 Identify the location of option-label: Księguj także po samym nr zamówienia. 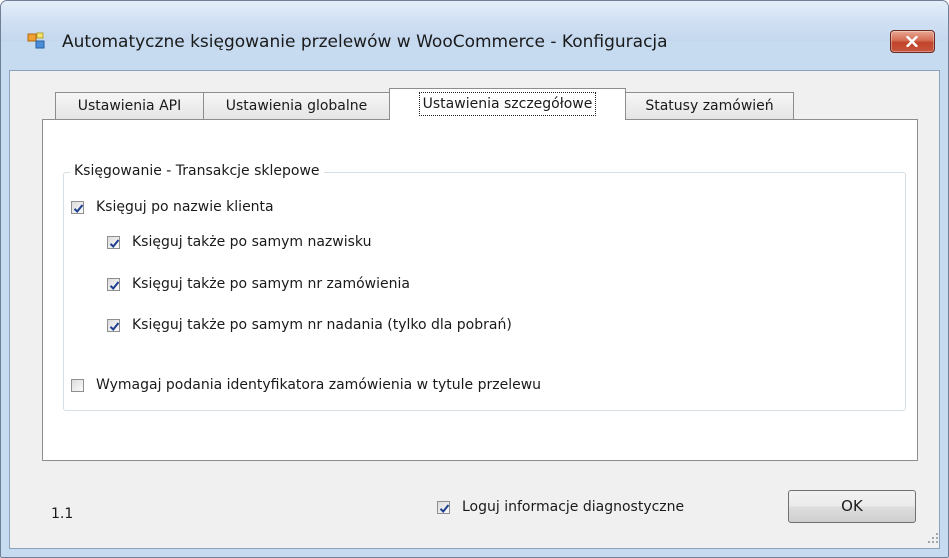
(271, 284).